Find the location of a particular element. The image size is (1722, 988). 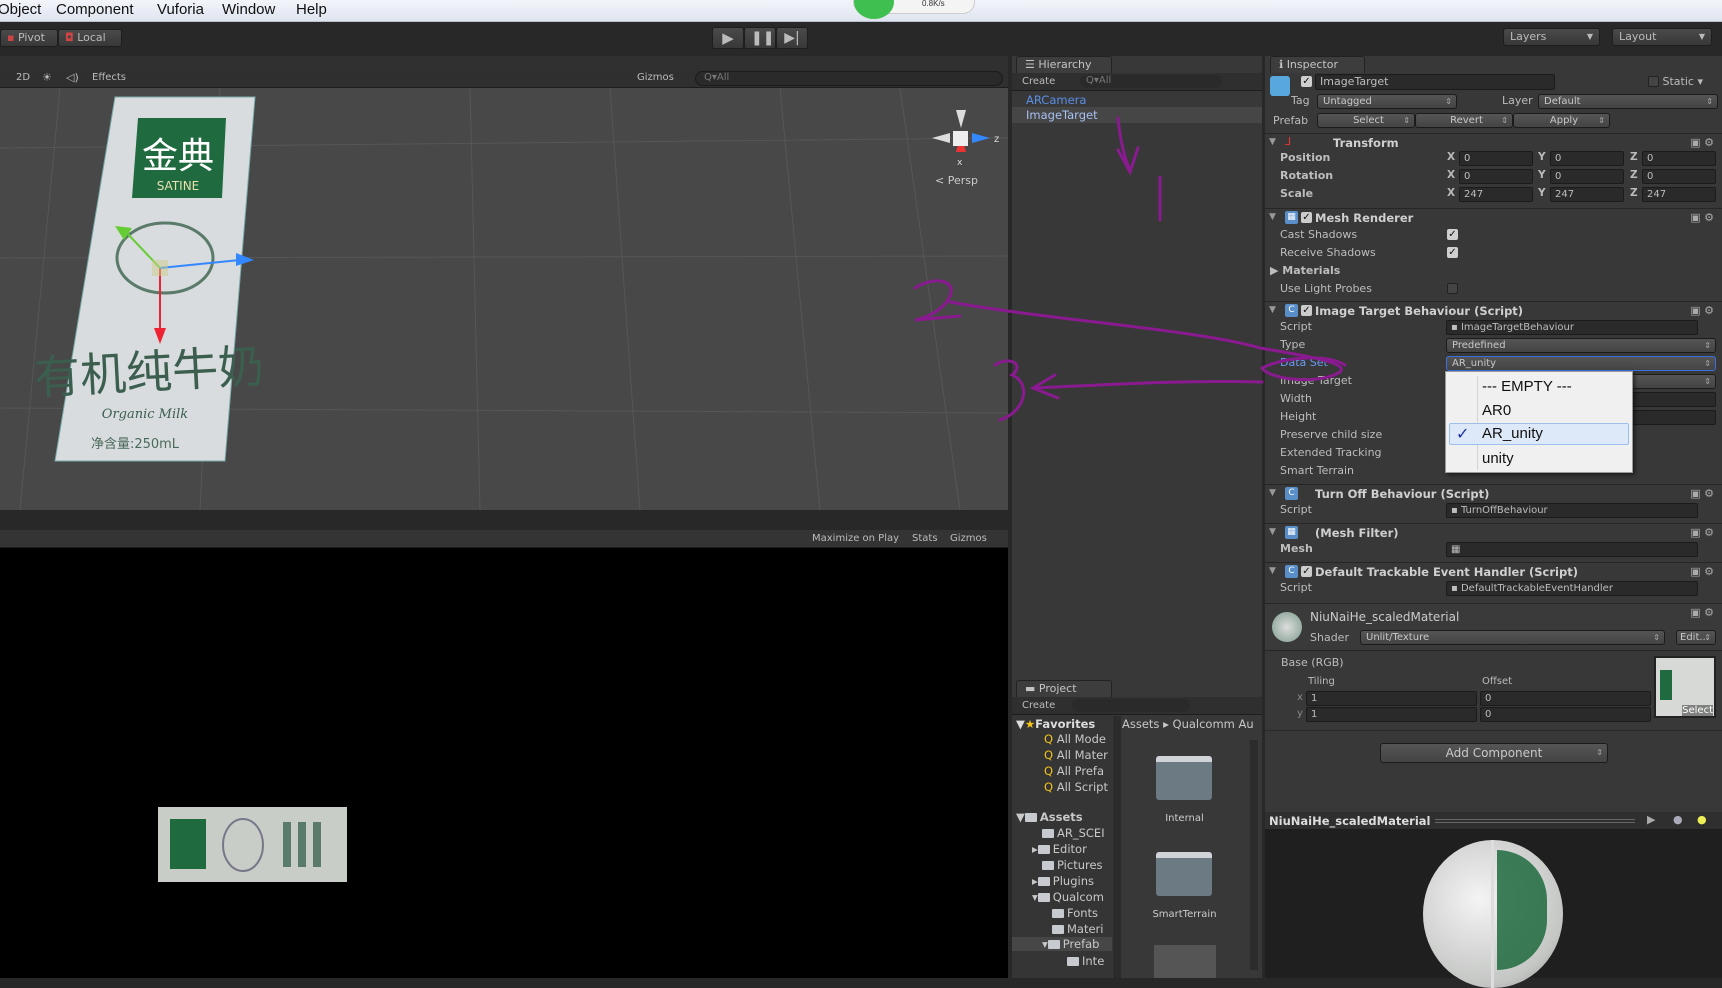

dropdown-option-ar-unity: ✓ AR_unity is located at coordinates (1539, 434).